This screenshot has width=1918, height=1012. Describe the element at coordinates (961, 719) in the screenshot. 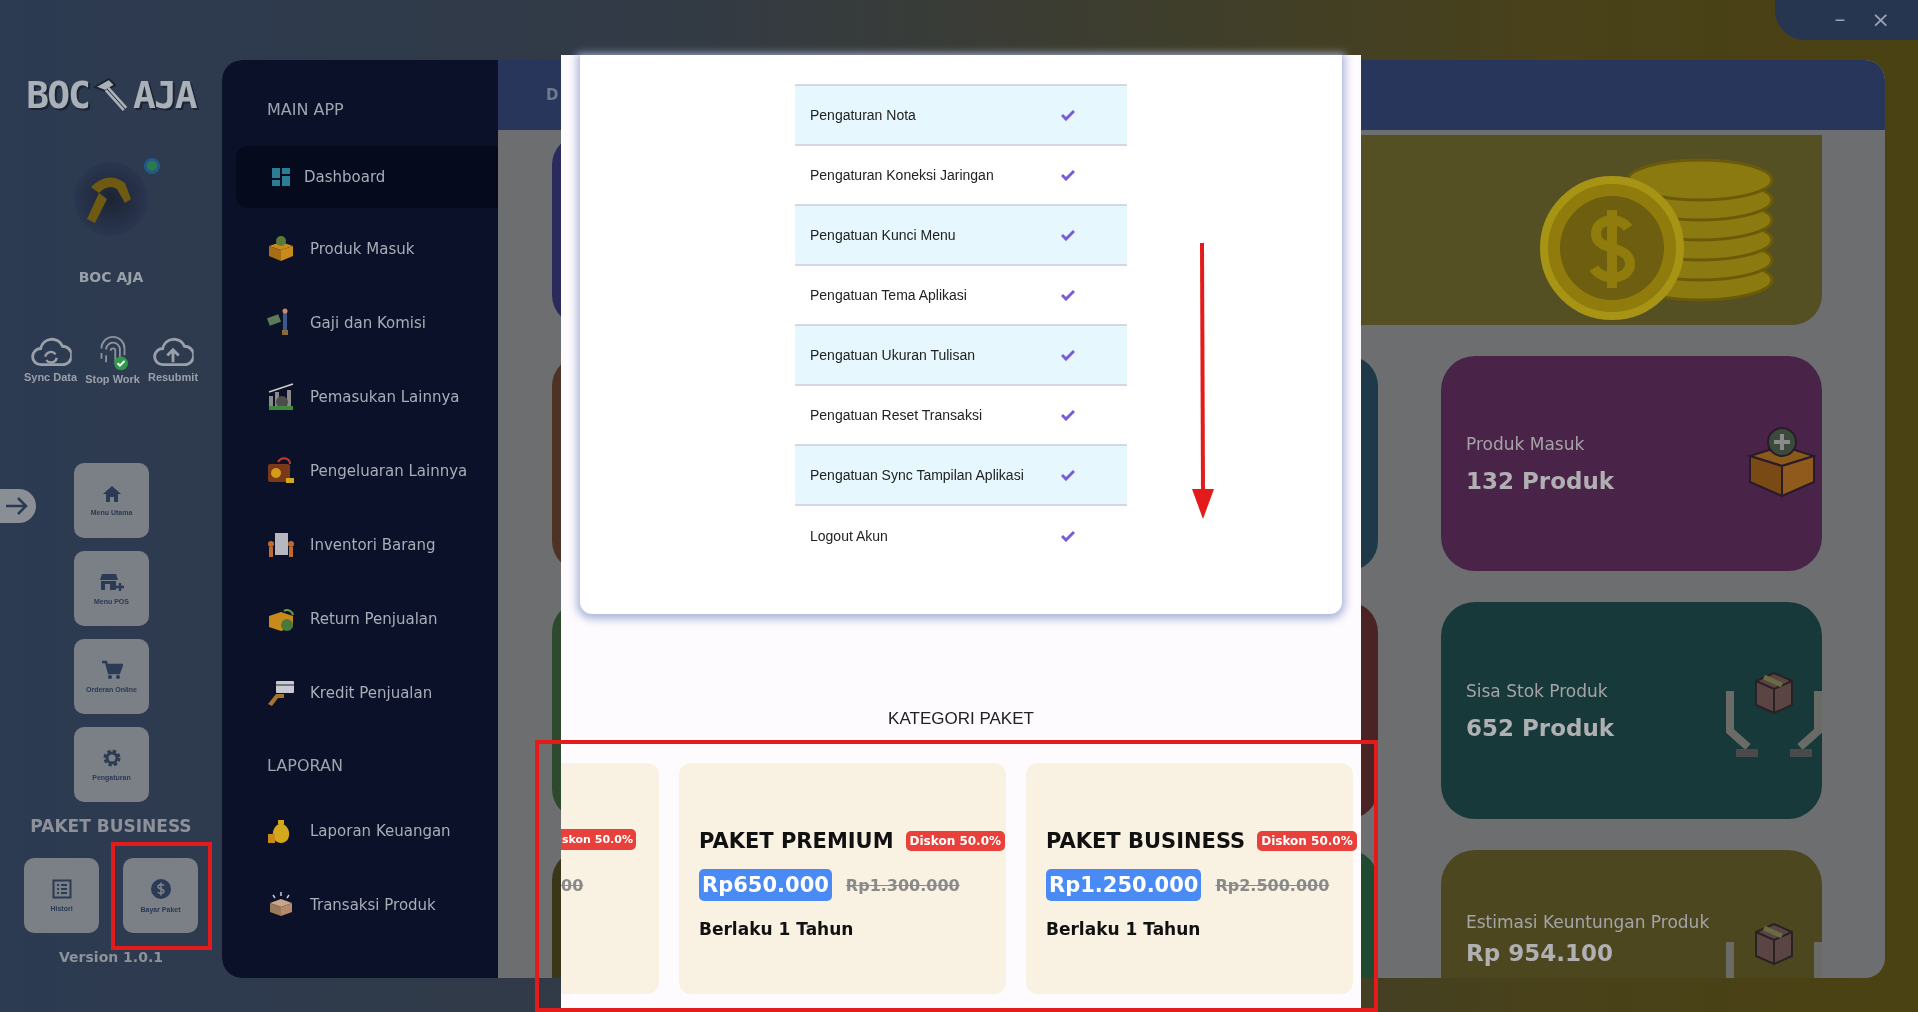

I see `section-heading: KATEGORI PAKET` at that location.